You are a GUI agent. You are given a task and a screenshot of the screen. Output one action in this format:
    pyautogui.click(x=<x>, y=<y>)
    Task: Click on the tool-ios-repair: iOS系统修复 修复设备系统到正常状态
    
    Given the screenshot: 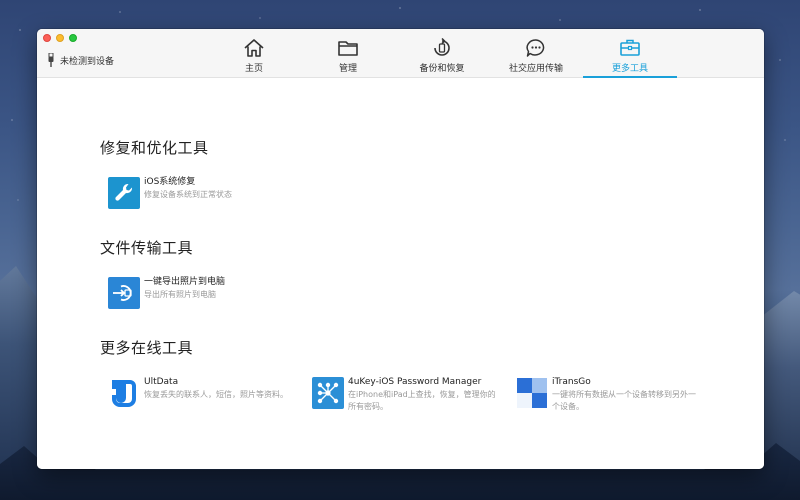 What is the action you would take?
    pyautogui.click(x=170, y=193)
    